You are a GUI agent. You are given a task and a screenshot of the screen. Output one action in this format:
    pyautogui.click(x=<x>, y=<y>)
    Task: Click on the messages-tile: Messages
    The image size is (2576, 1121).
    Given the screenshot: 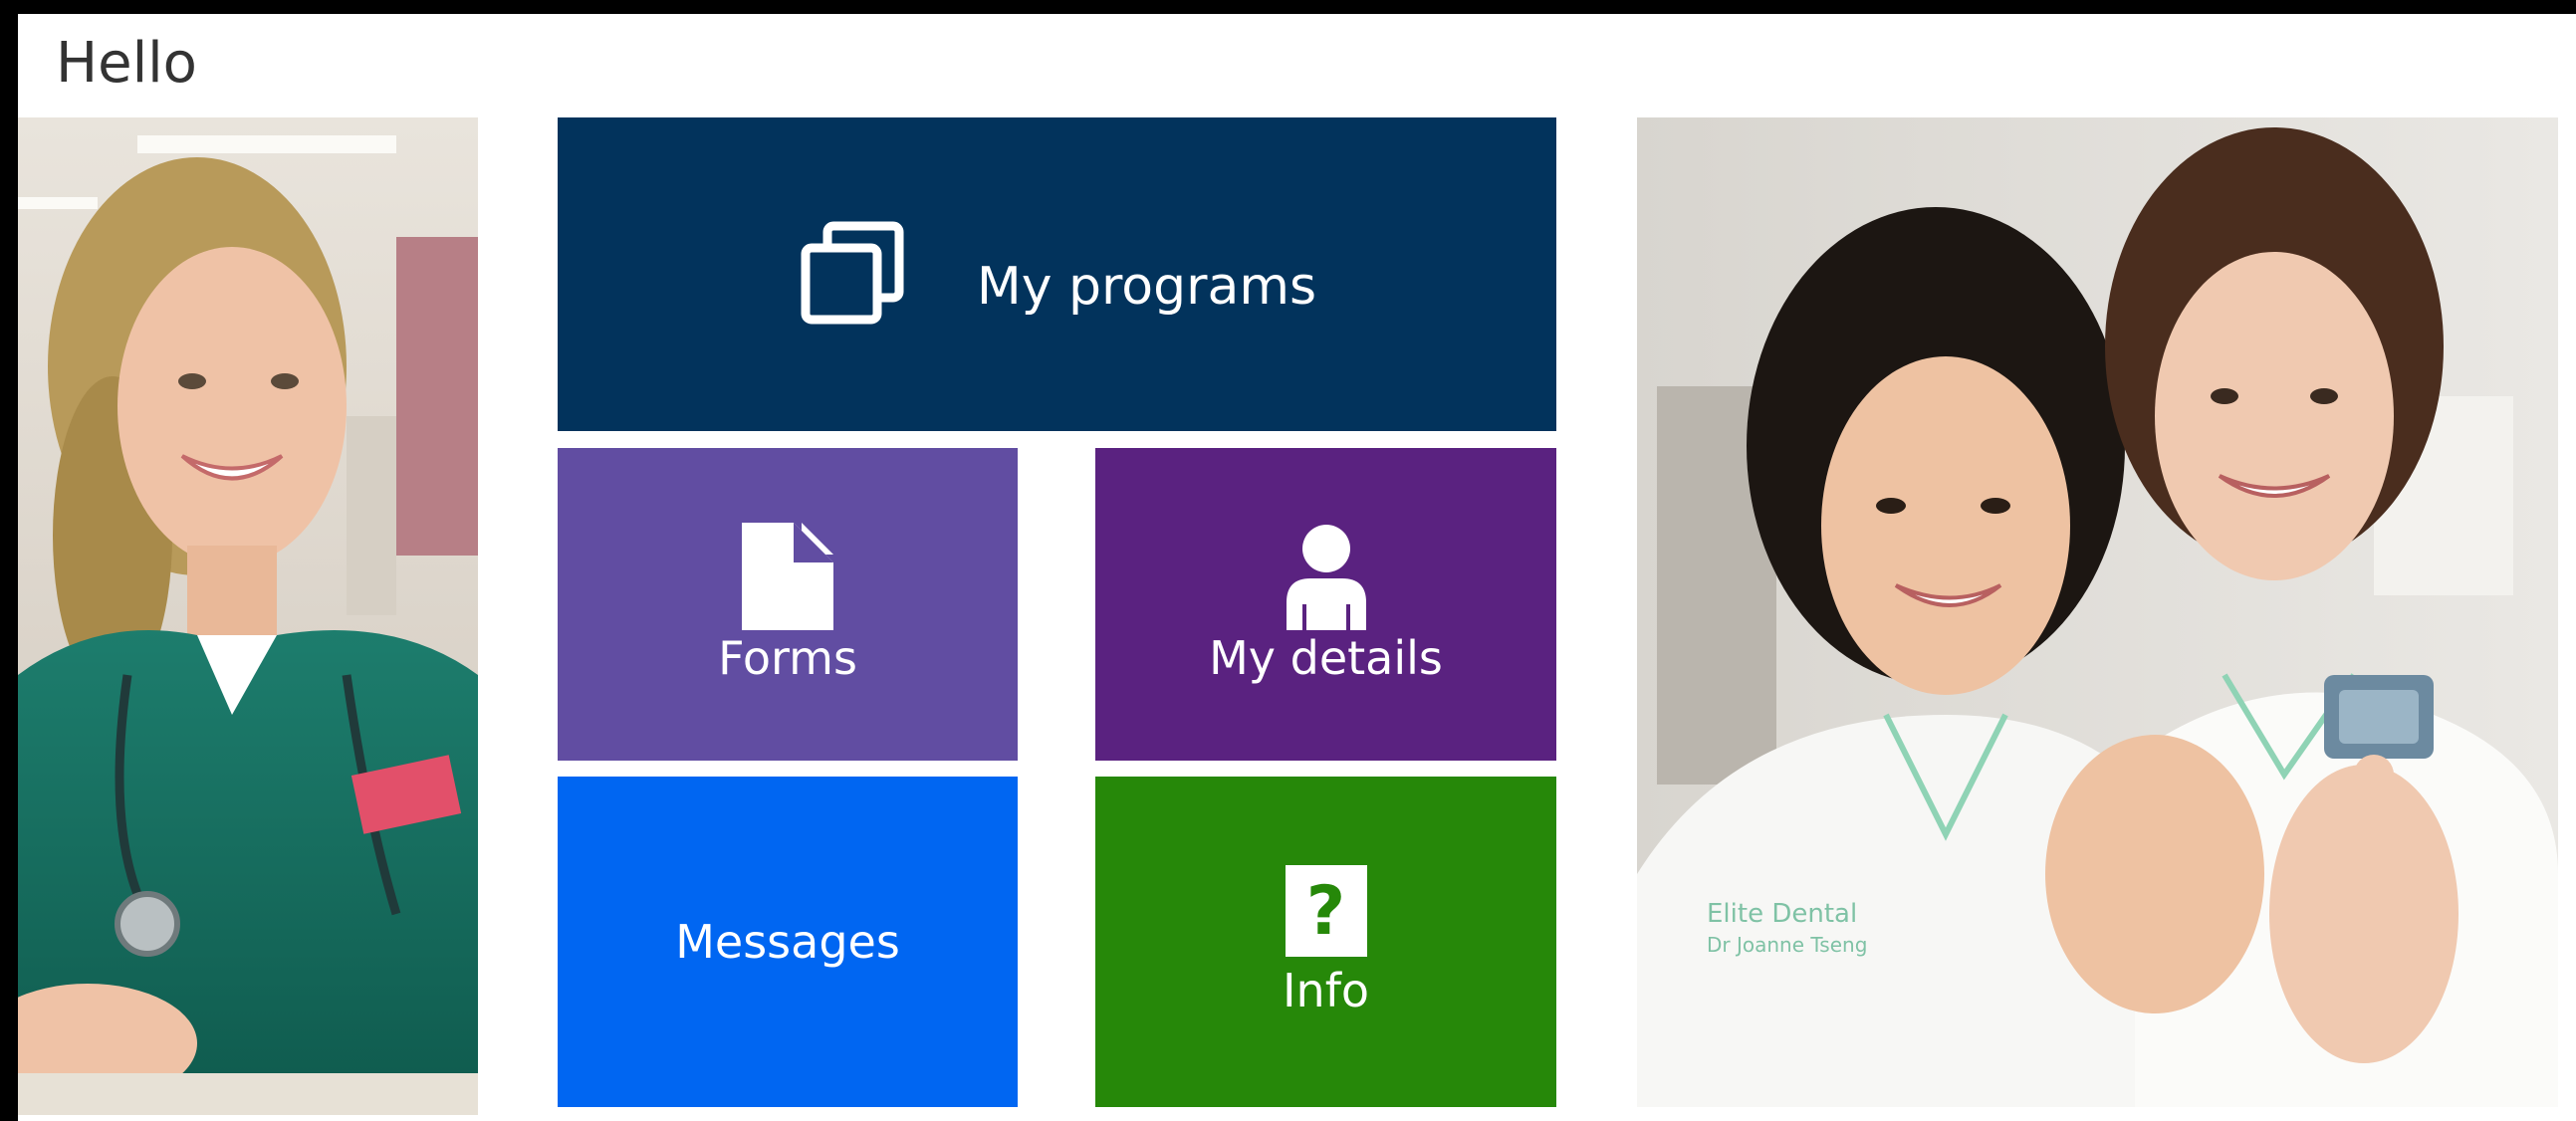 What is the action you would take?
    pyautogui.click(x=788, y=942)
    